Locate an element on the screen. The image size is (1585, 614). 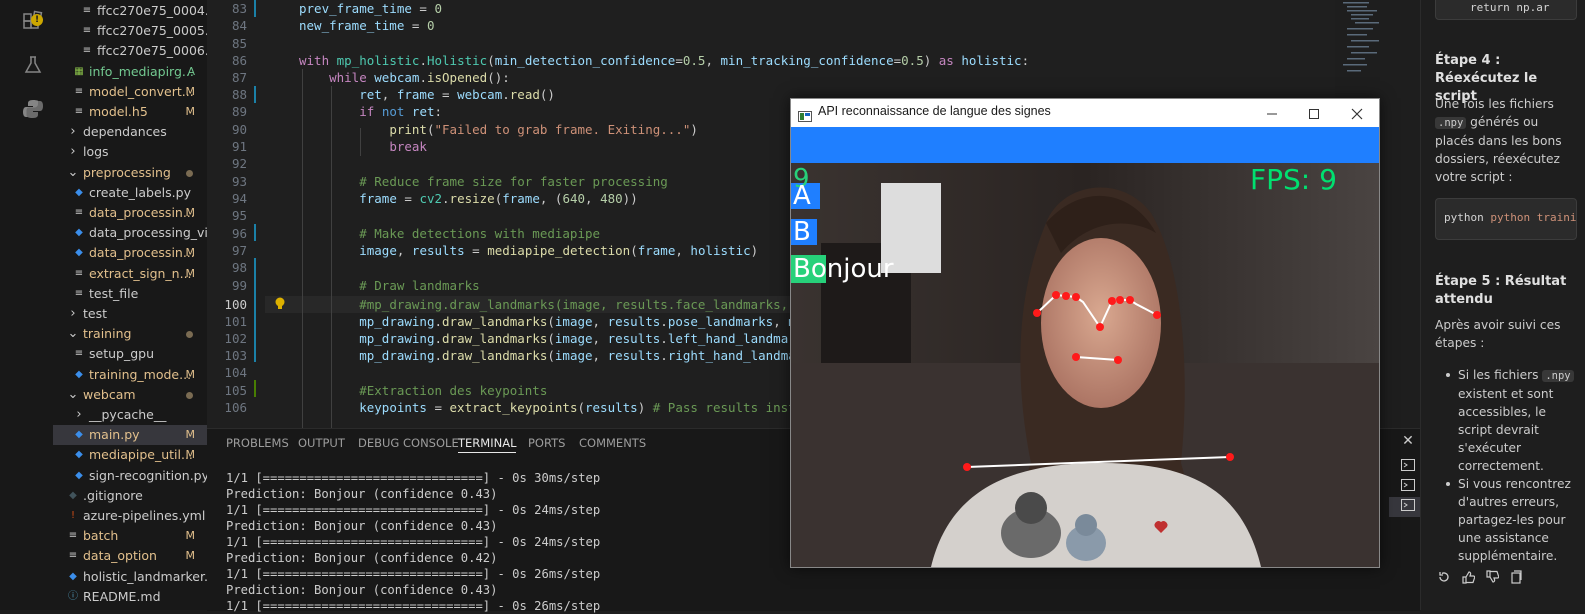
activity-bar: ! is located at coordinates (33, 305).